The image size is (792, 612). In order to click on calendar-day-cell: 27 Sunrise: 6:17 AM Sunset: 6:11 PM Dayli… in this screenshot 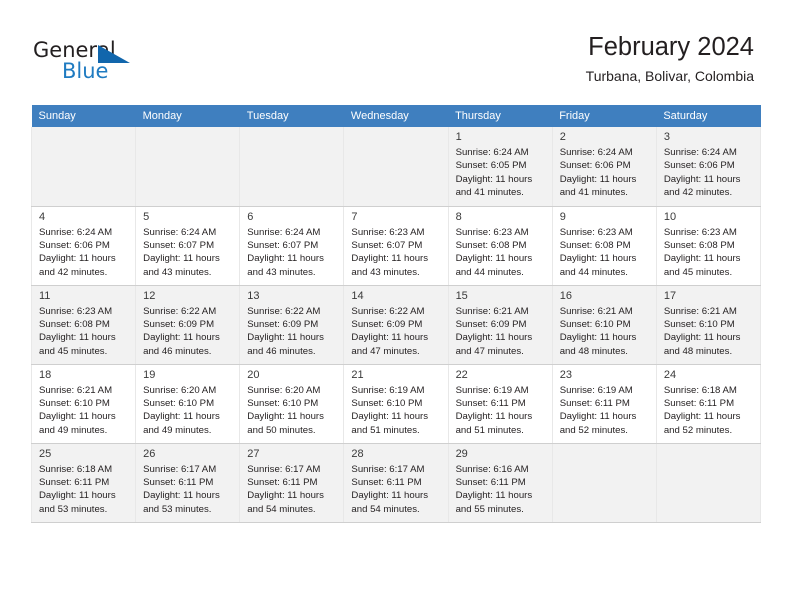, I will do `click(292, 483)`.